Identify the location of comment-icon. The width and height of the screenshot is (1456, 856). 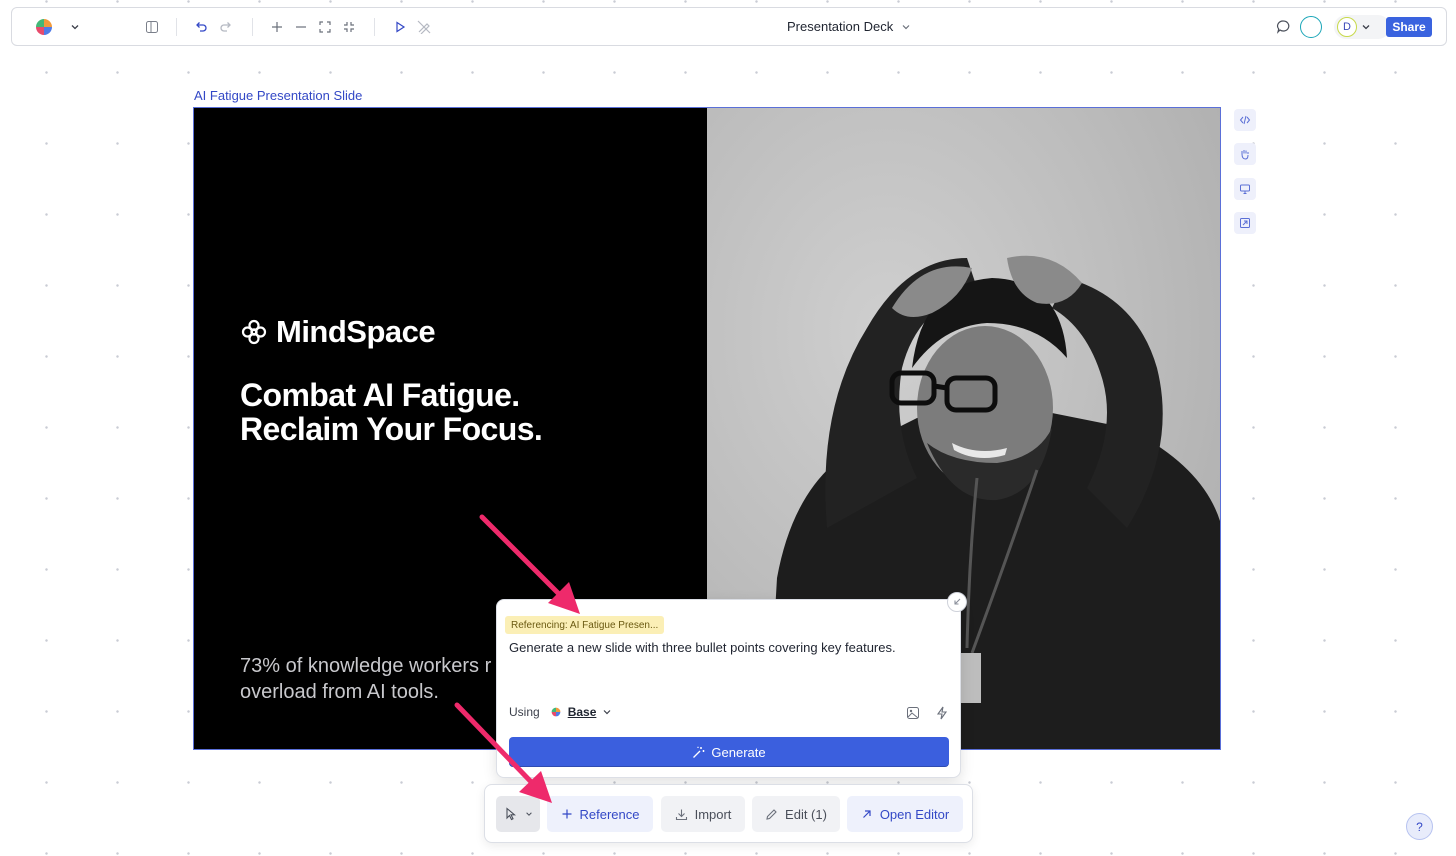
(1283, 26).